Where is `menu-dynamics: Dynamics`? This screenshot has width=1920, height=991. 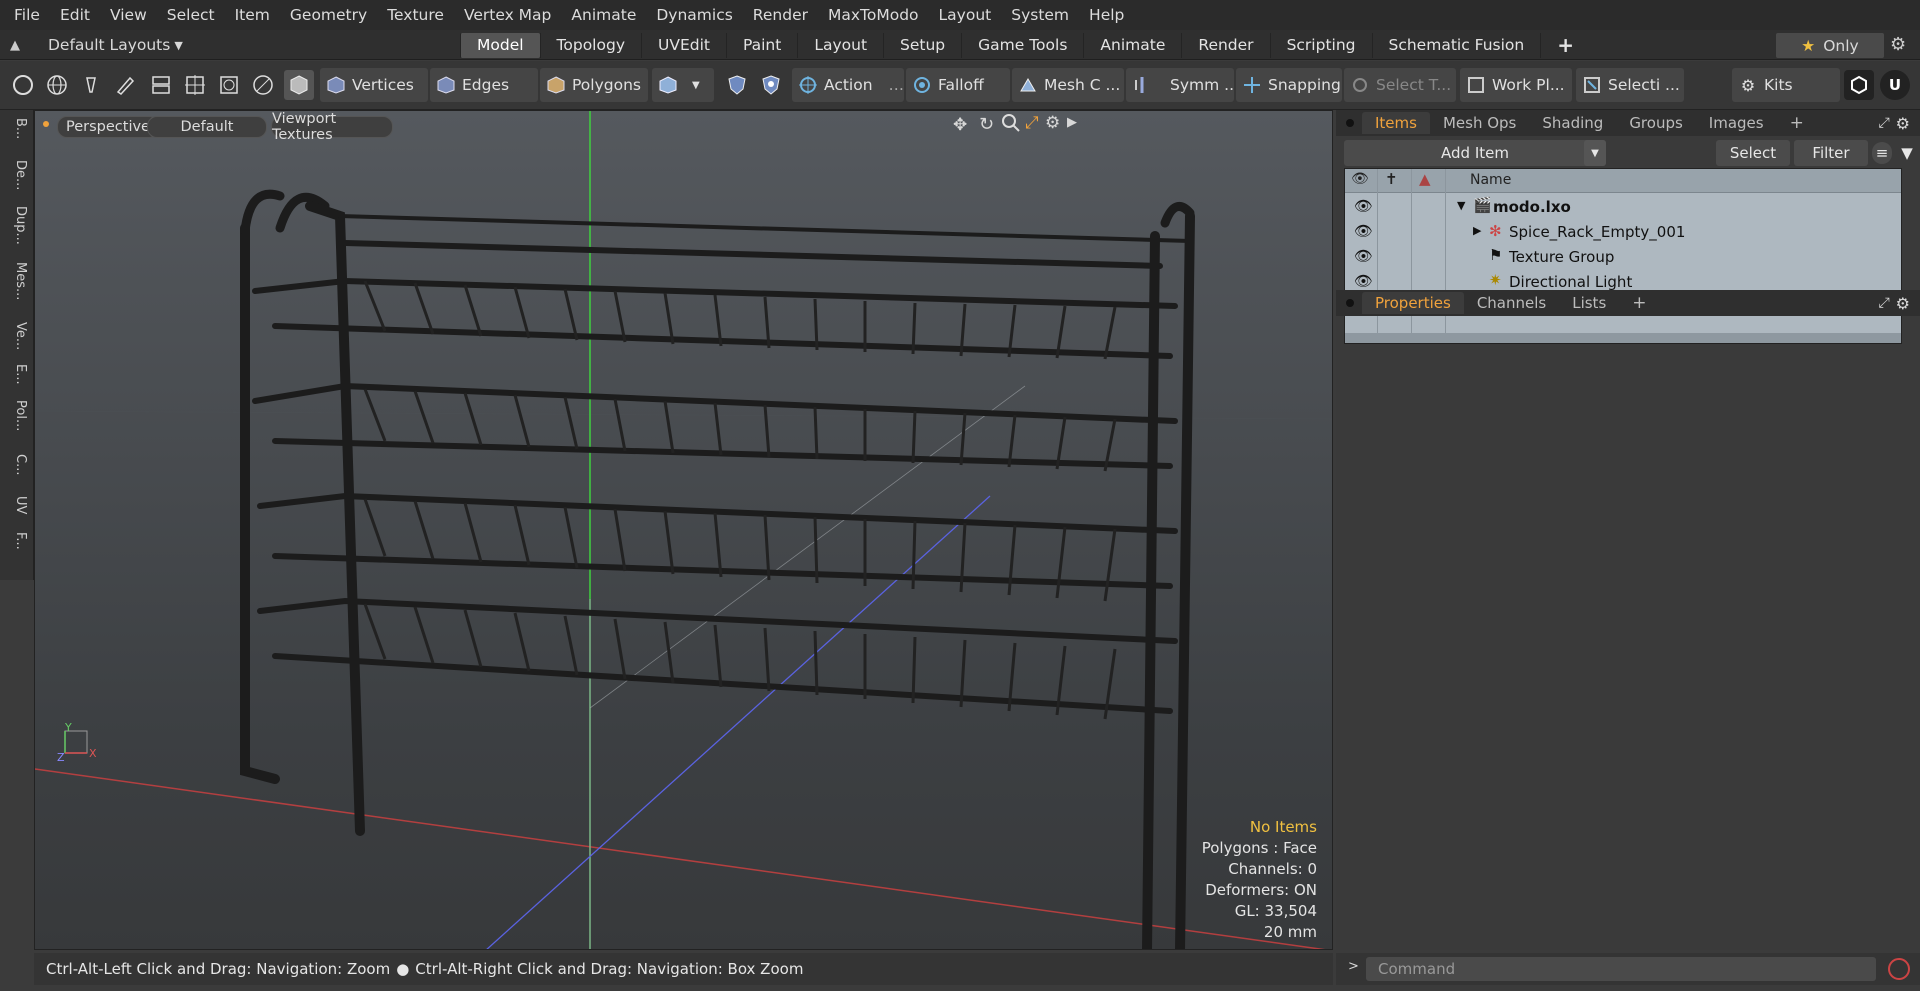
menu-dynamics: Dynamics is located at coordinates (694, 15).